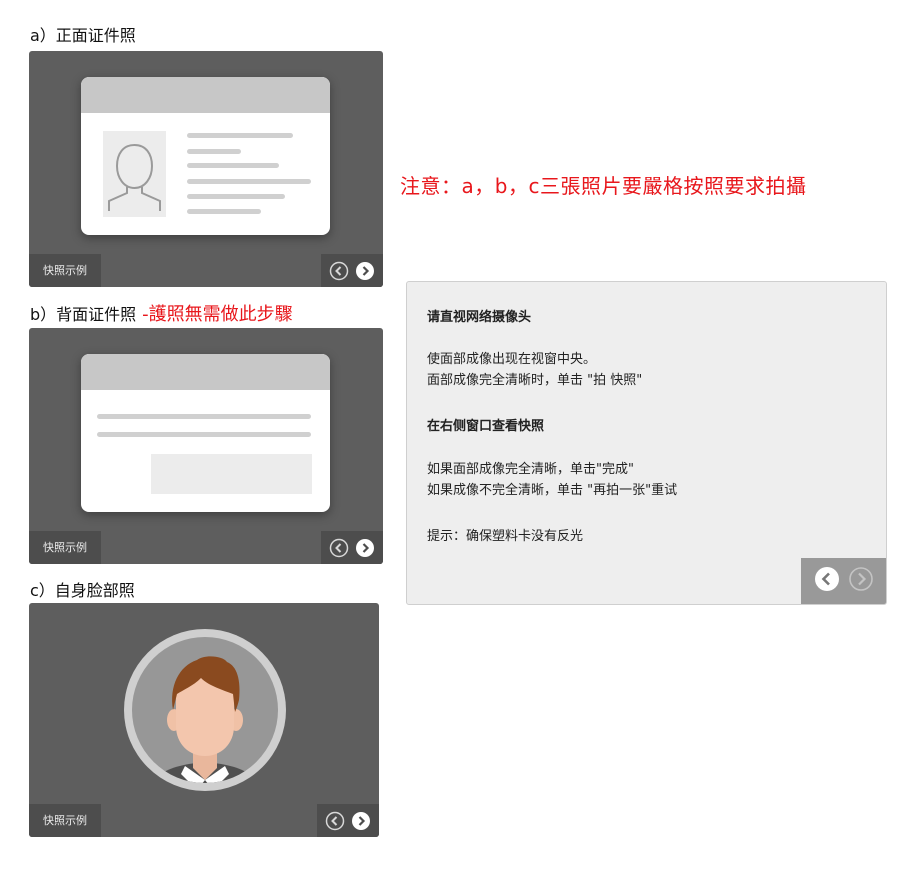 The width and height of the screenshot is (907, 869). I want to click on instructions-line: 如果成像不完全清晰，单击 "再拍一张"重试, so click(552, 490).